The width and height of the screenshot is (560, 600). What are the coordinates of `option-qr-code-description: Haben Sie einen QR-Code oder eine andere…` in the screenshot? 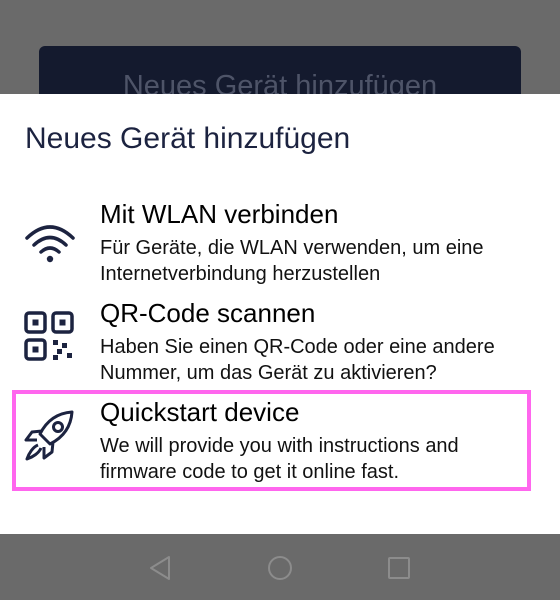 It's located at (297, 360).